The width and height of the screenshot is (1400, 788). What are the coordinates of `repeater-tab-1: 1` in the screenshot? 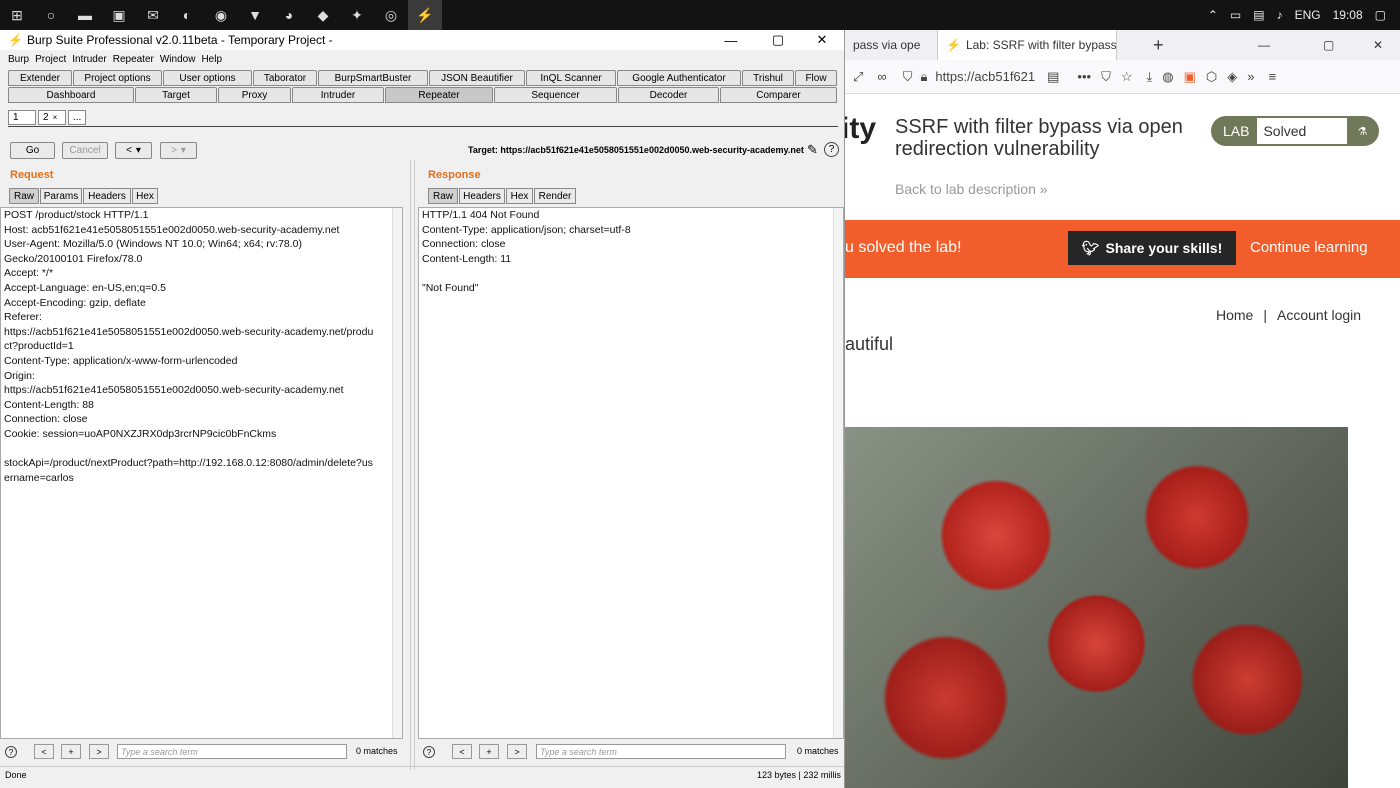 It's located at (22, 117).